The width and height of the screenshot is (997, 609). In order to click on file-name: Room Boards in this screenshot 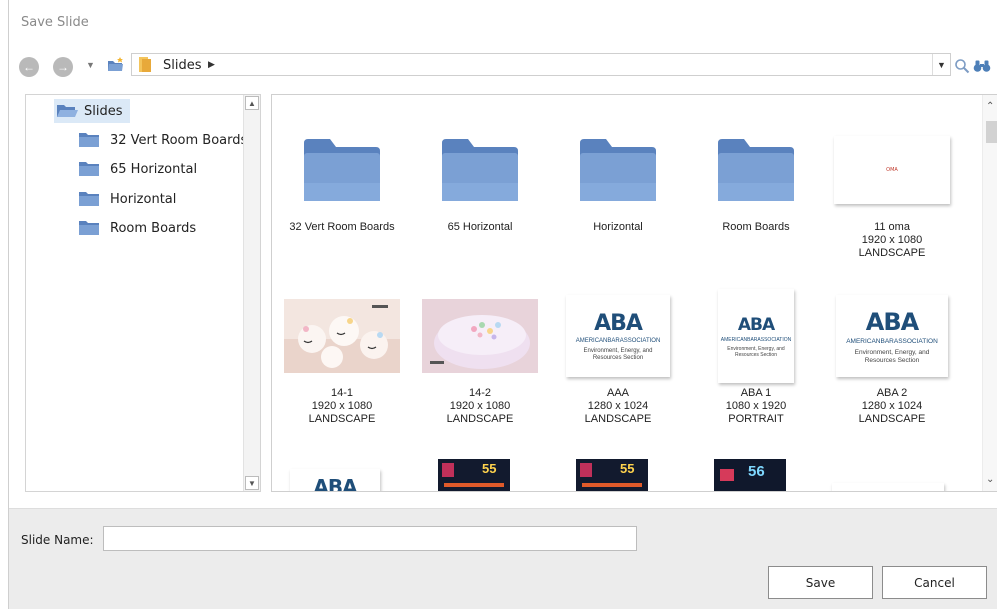, I will do `click(756, 227)`.